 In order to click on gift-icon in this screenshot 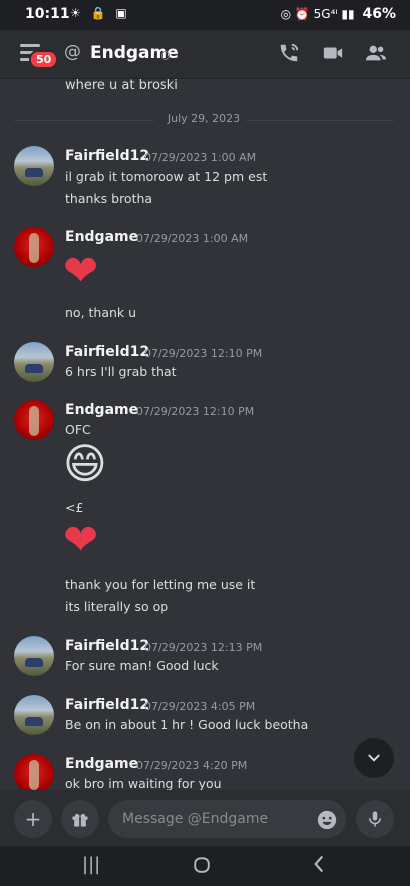, I will do `click(80, 822)`.